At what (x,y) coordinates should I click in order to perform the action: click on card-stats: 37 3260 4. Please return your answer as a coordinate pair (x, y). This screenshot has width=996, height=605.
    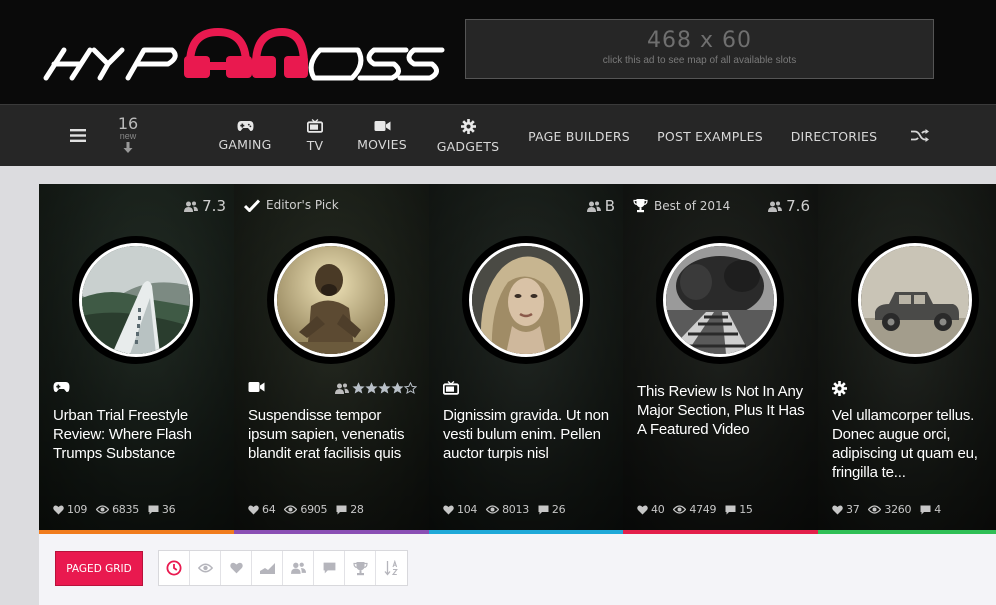
    Looking at the image, I should click on (891, 509).